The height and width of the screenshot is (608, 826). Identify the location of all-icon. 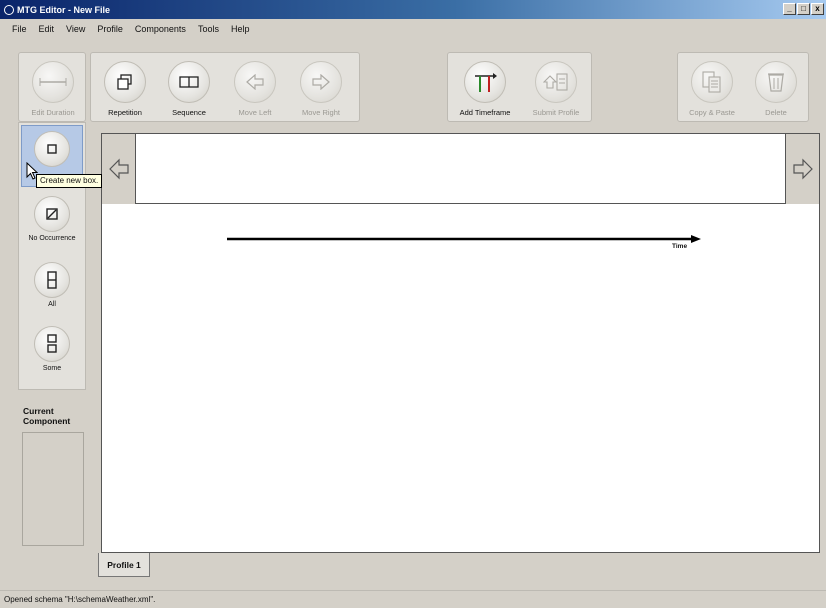
(52, 280).